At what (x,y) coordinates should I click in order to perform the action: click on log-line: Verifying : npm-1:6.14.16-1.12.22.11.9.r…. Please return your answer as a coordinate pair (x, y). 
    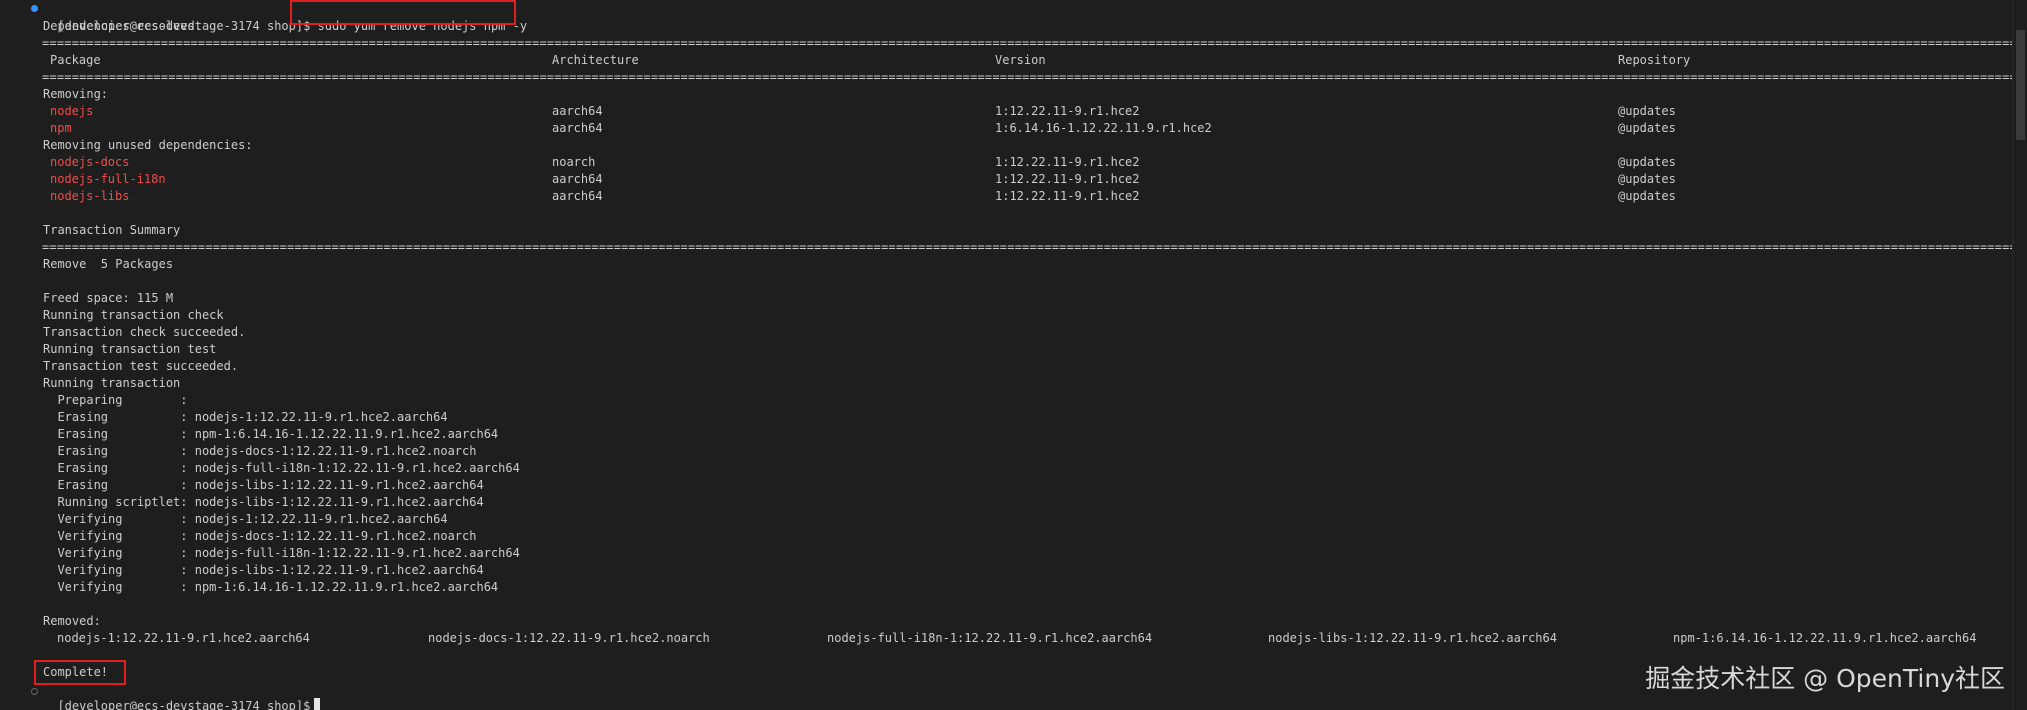
    Looking at the image, I should click on (271, 587).